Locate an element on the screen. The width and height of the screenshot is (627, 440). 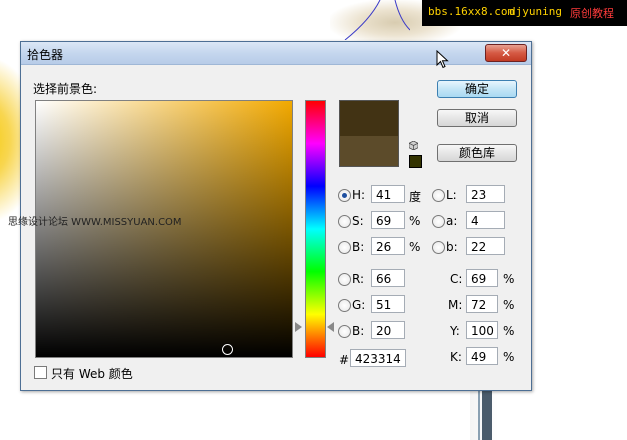
red-field: 66 is located at coordinates (388, 278).